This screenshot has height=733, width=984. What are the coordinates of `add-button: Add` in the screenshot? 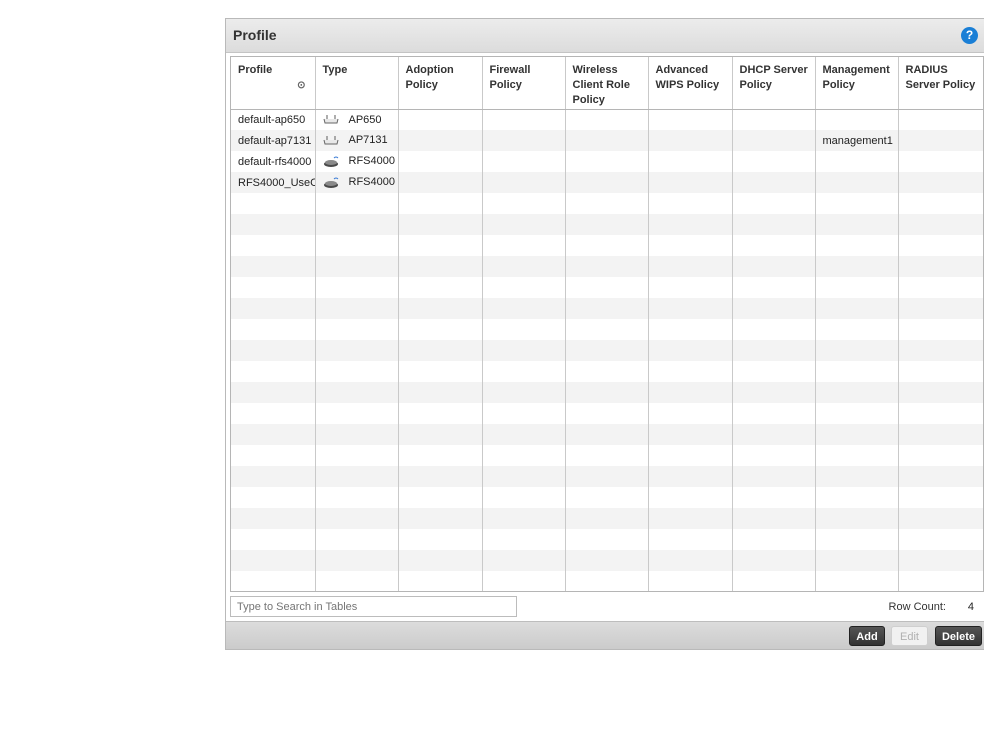 It's located at (867, 636).